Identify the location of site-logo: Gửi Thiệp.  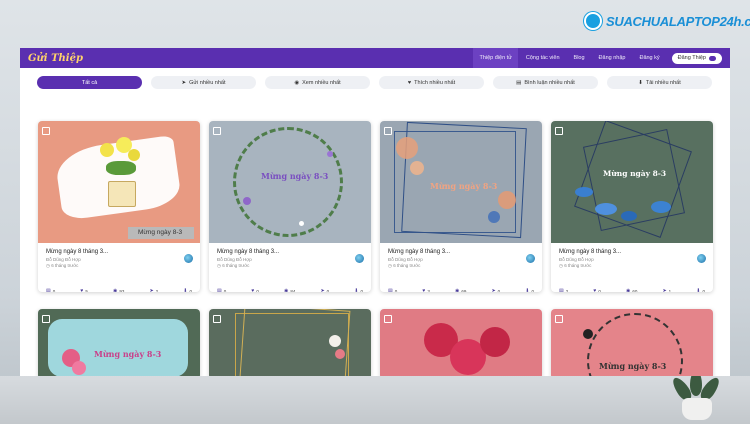
(55, 58).